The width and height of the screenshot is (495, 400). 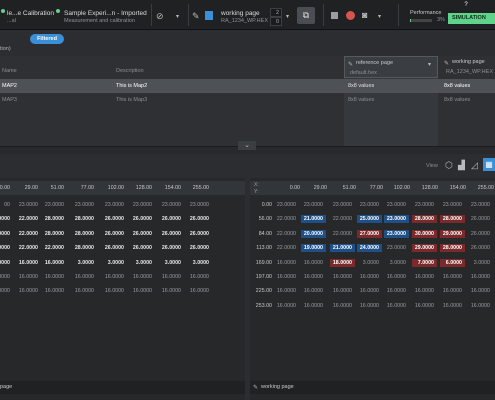 What do you see at coordinates (474, 165) in the screenshot?
I see `area-chart-icon: ◿` at bounding box center [474, 165].